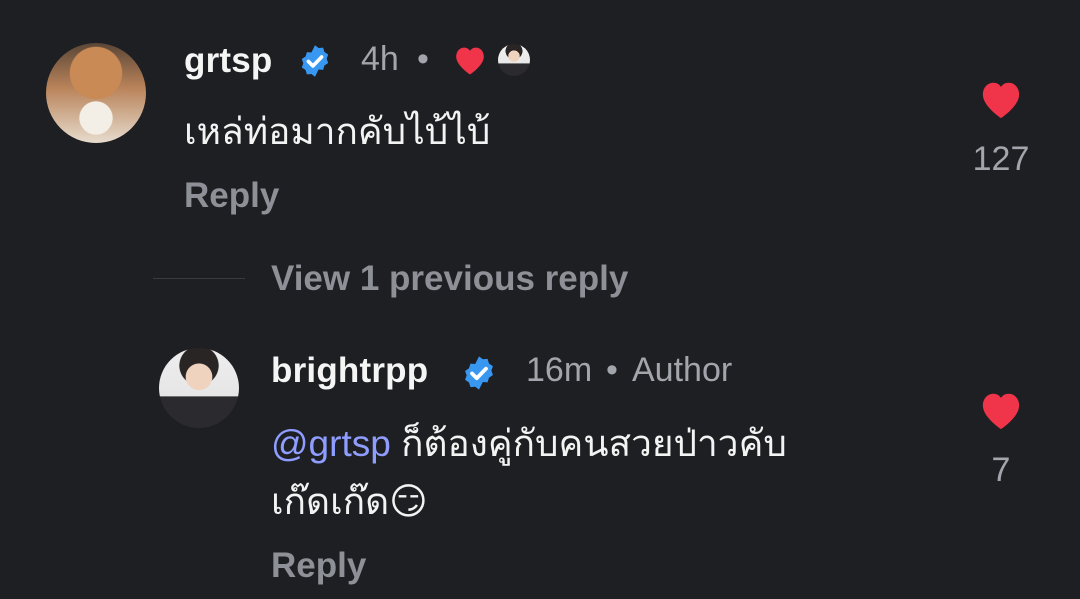 The height and width of the screenshot is (599, 1080). Describe the element at coordinates (380, 59) in the screenshot. I see `comment-timestamp: 4h` at that location.